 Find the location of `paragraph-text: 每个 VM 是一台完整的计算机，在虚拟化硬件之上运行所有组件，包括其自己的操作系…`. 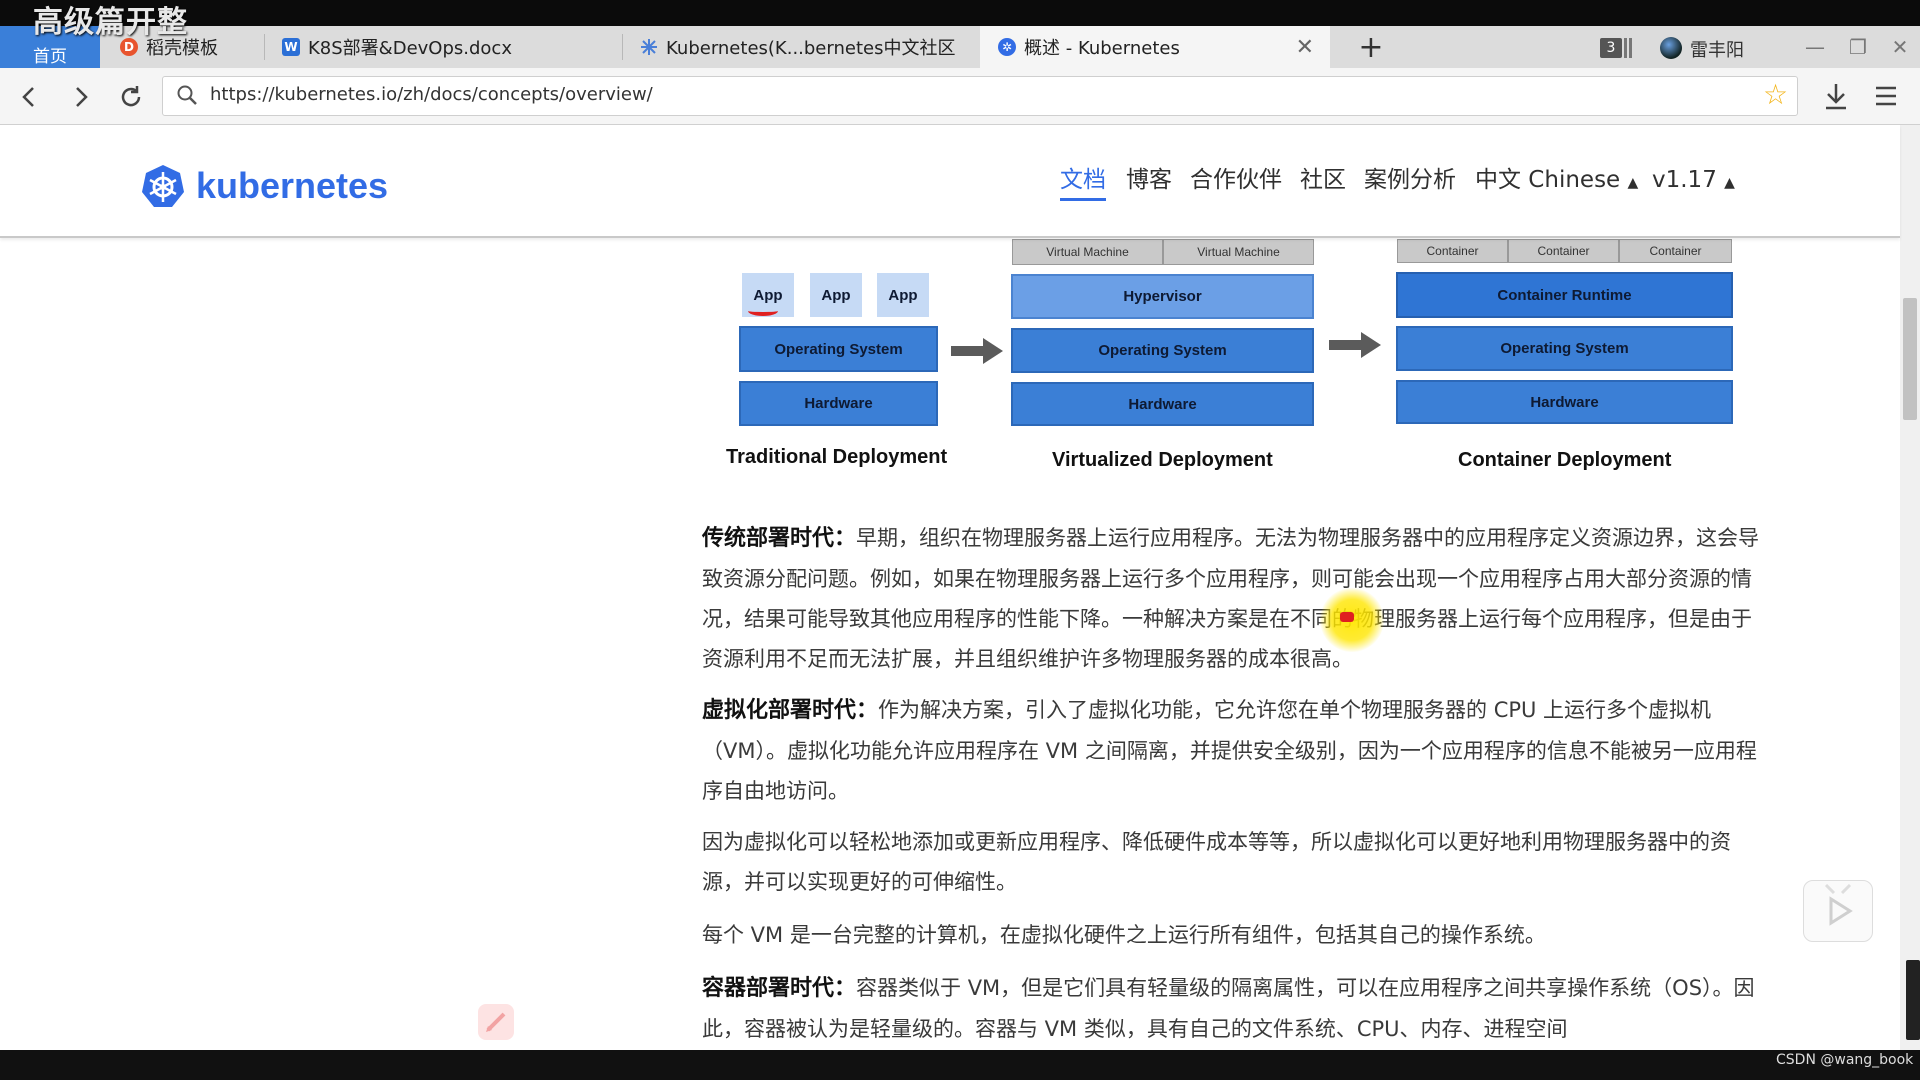

paragraph-text: 每个 VM 是一台完整的计算机，在虚拟化硬件之上运行所有组件，包括其自己的操作系… is located at coordinates (1124, 935).